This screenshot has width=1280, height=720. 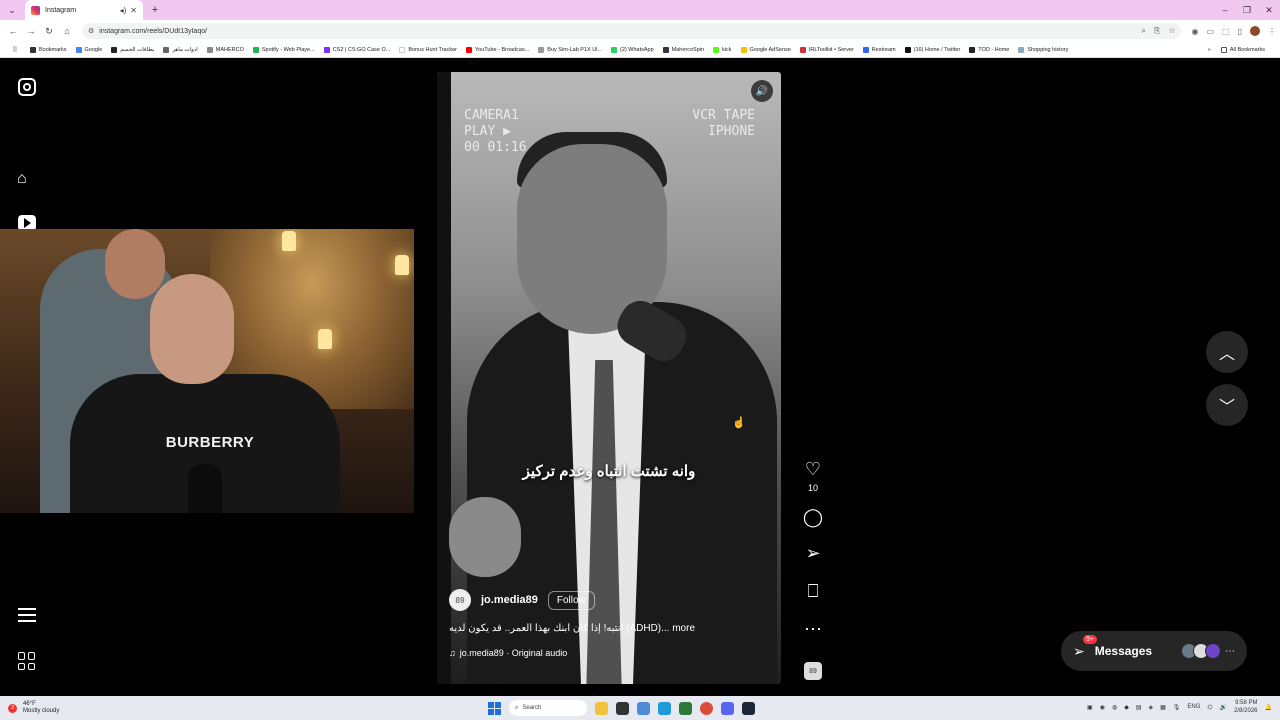 What do you see at coordinates (1177, 707) in the screenshot?
I see `microphone-icon: 🎙` at bounding box center [1177, 707].